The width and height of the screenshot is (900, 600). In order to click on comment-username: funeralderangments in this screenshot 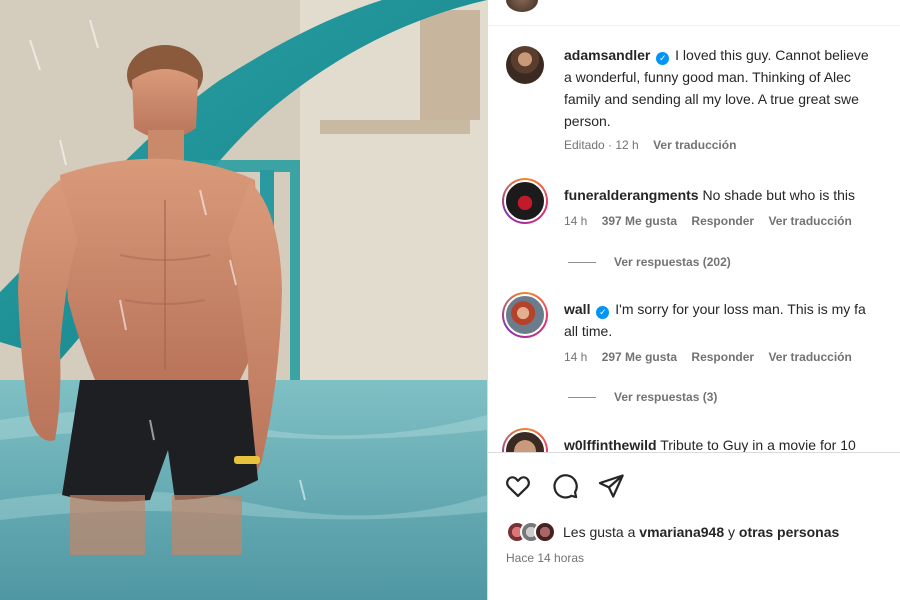, I will do `click(631, 195)`.